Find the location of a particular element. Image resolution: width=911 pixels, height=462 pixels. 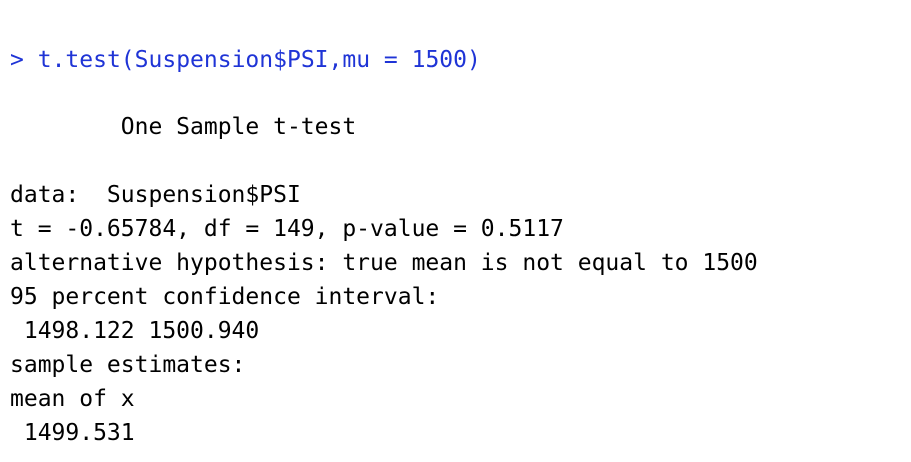

command-text: t.test(Suspension$PSI,mu = 1500) is located at coordinates (259, 60).